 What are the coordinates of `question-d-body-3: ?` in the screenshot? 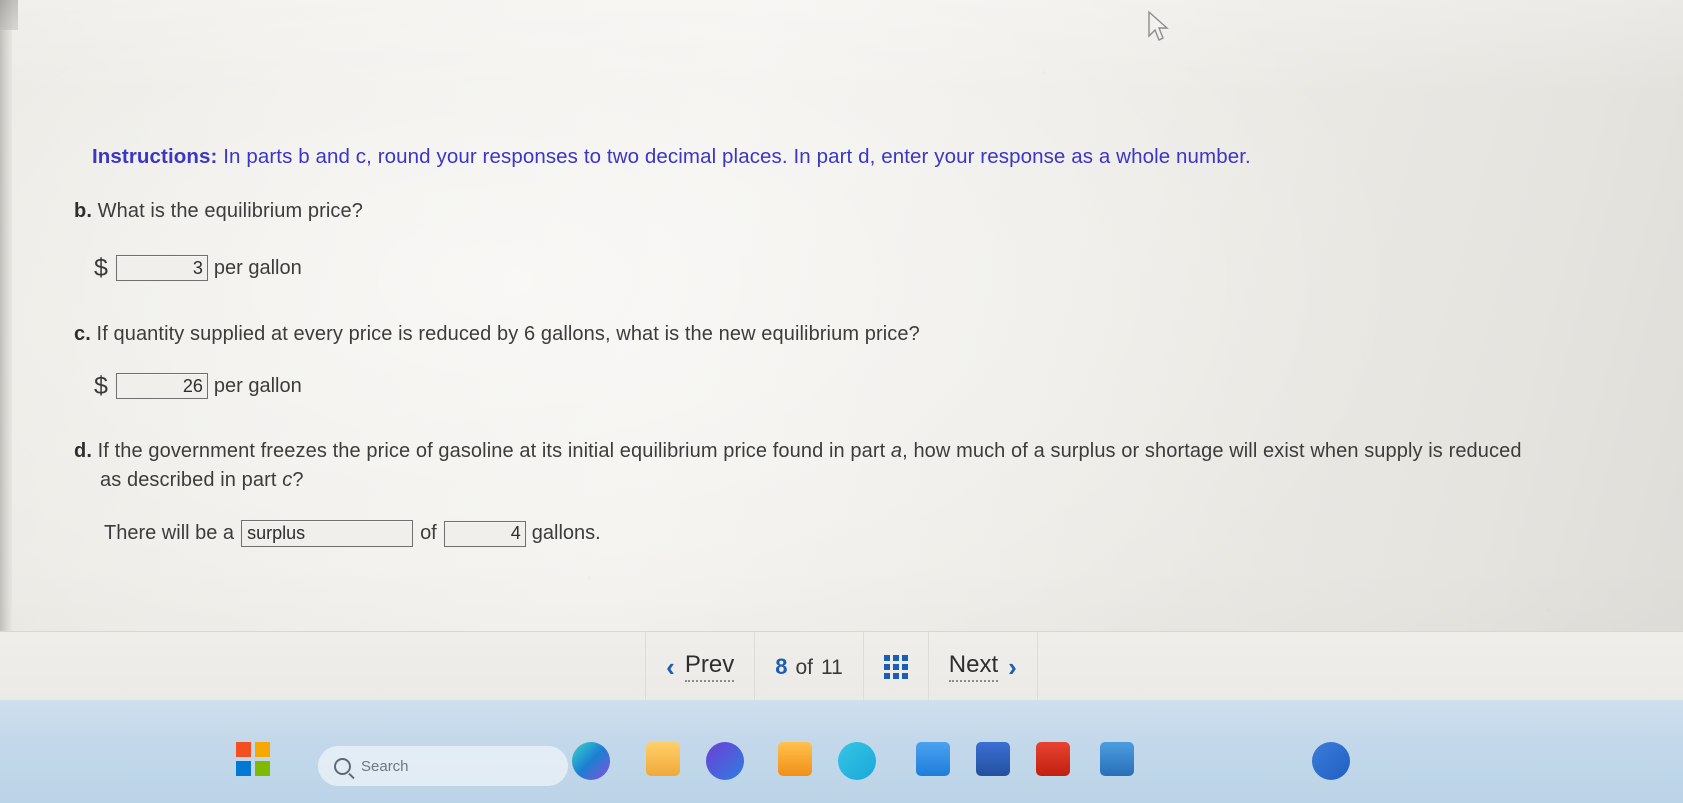 It's located at (298, 480).